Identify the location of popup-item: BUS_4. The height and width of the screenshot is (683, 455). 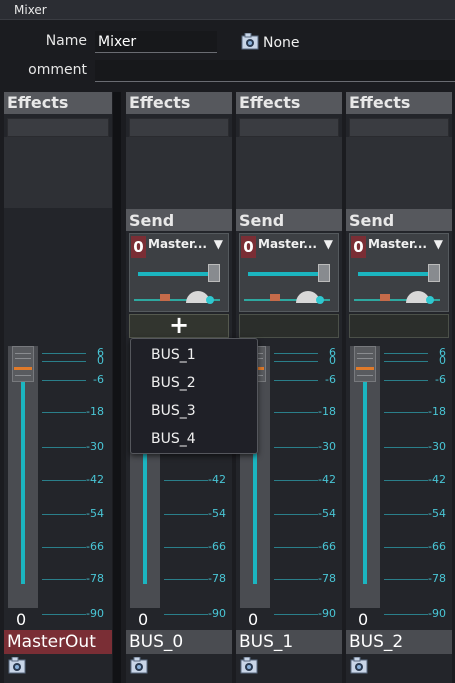
(173, 439).